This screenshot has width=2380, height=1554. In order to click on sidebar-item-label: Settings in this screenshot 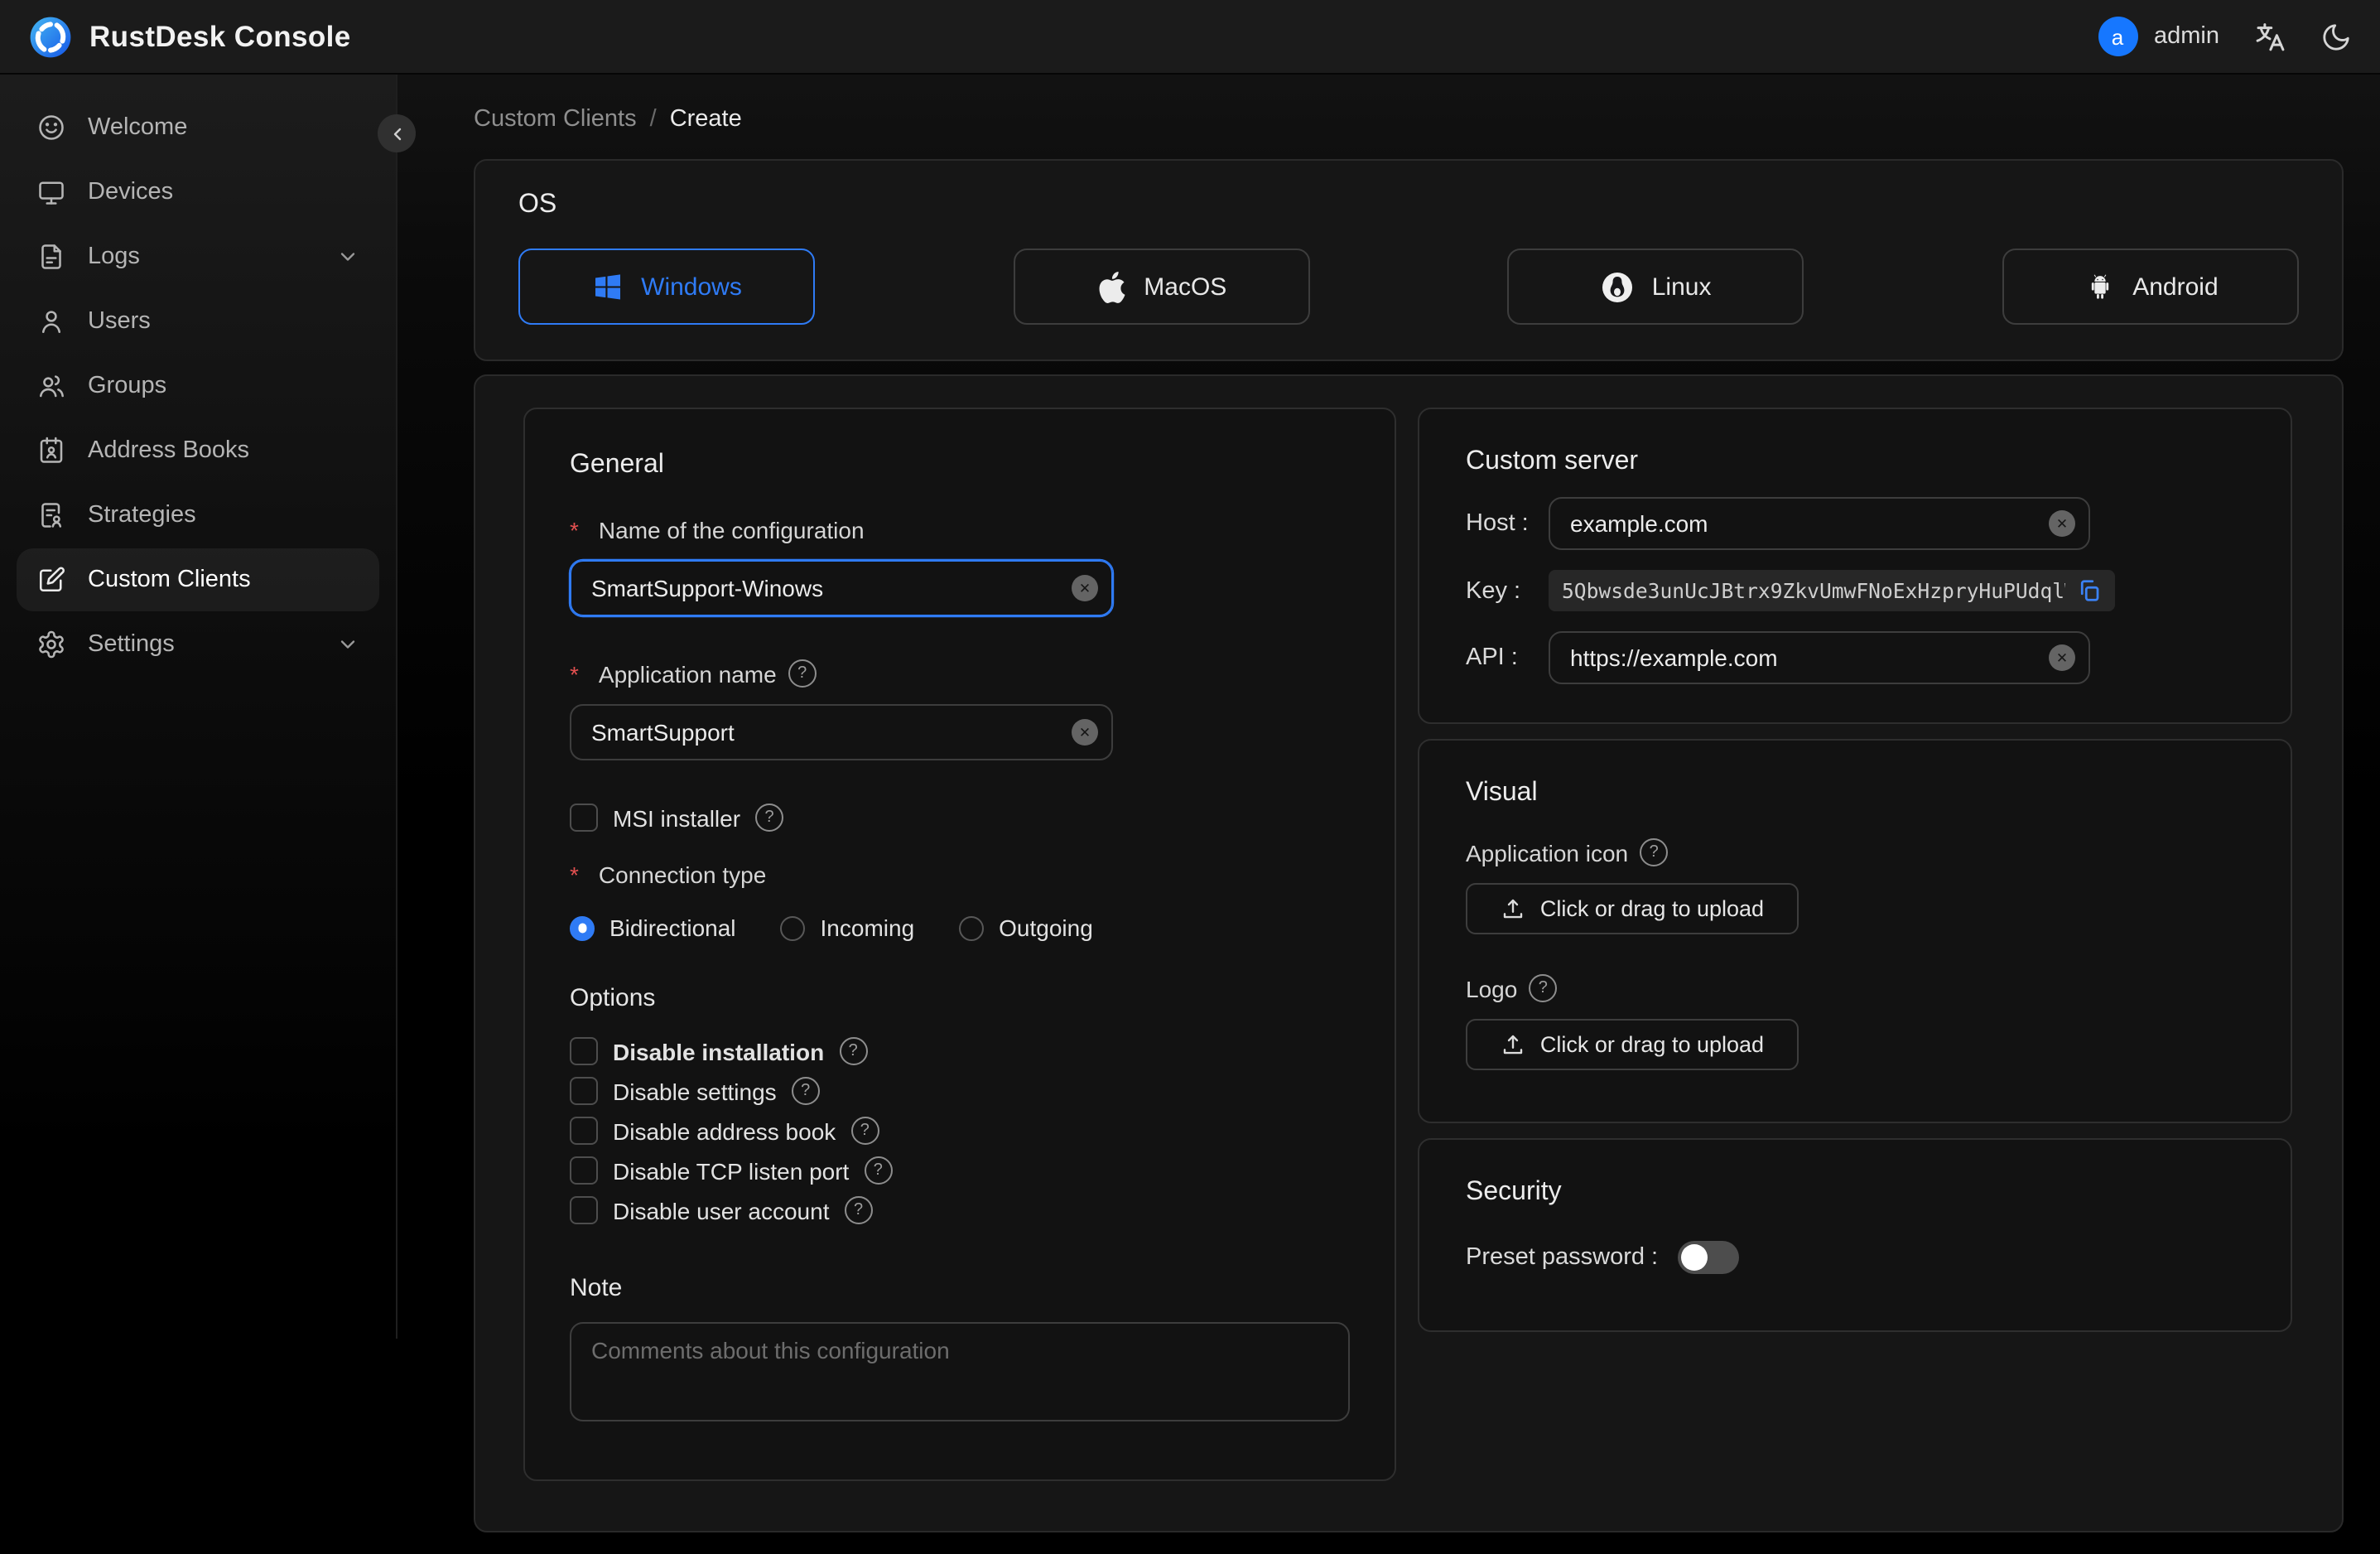, I will do `click(131, 644)`.